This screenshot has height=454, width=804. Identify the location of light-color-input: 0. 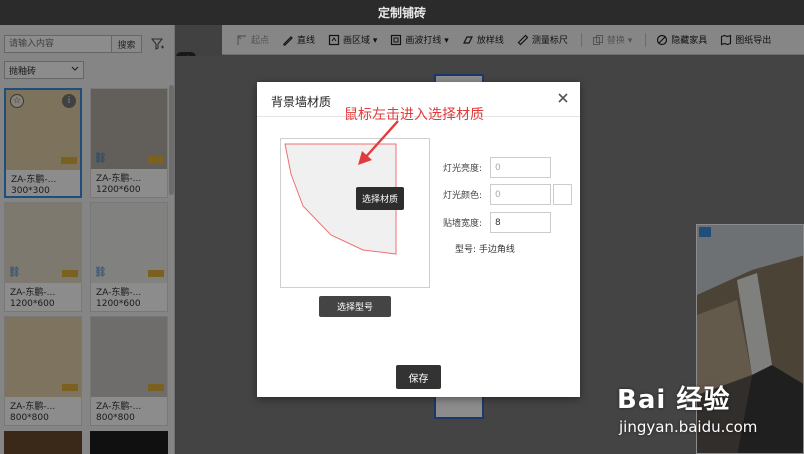
(520, 194).